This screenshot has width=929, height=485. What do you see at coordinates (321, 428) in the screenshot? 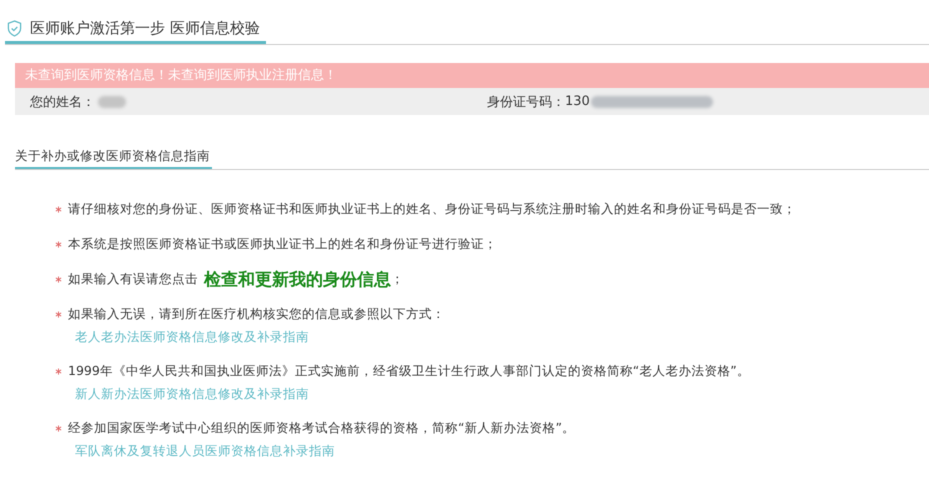
I see `note-text: 经参加国家医学考试中心组织的医师资格考试合格获得的资格，简称“新人新办法资格”。` at bounding box center [321, 428].